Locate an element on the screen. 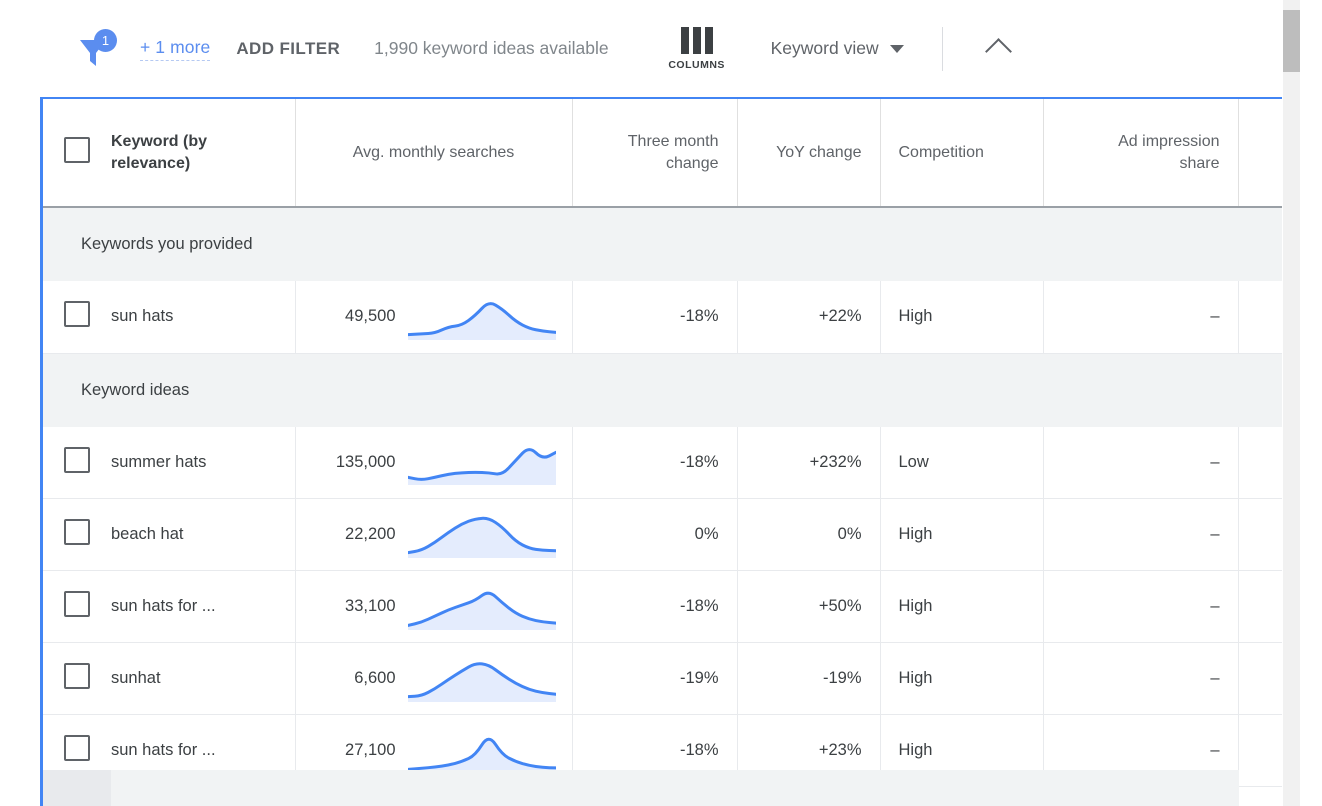 The image size is (1322, 806). select-all-header is located at coordinates (77, 153).